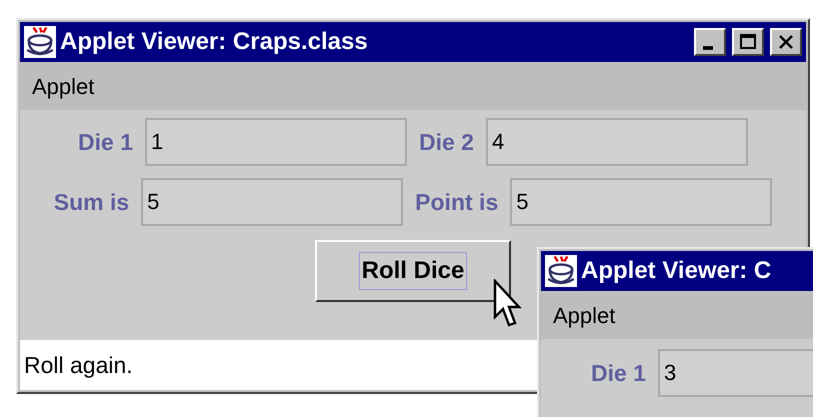  Describe the element at coordinates (708, 48) in the screenshot. I see `minimize-icon` at that location.